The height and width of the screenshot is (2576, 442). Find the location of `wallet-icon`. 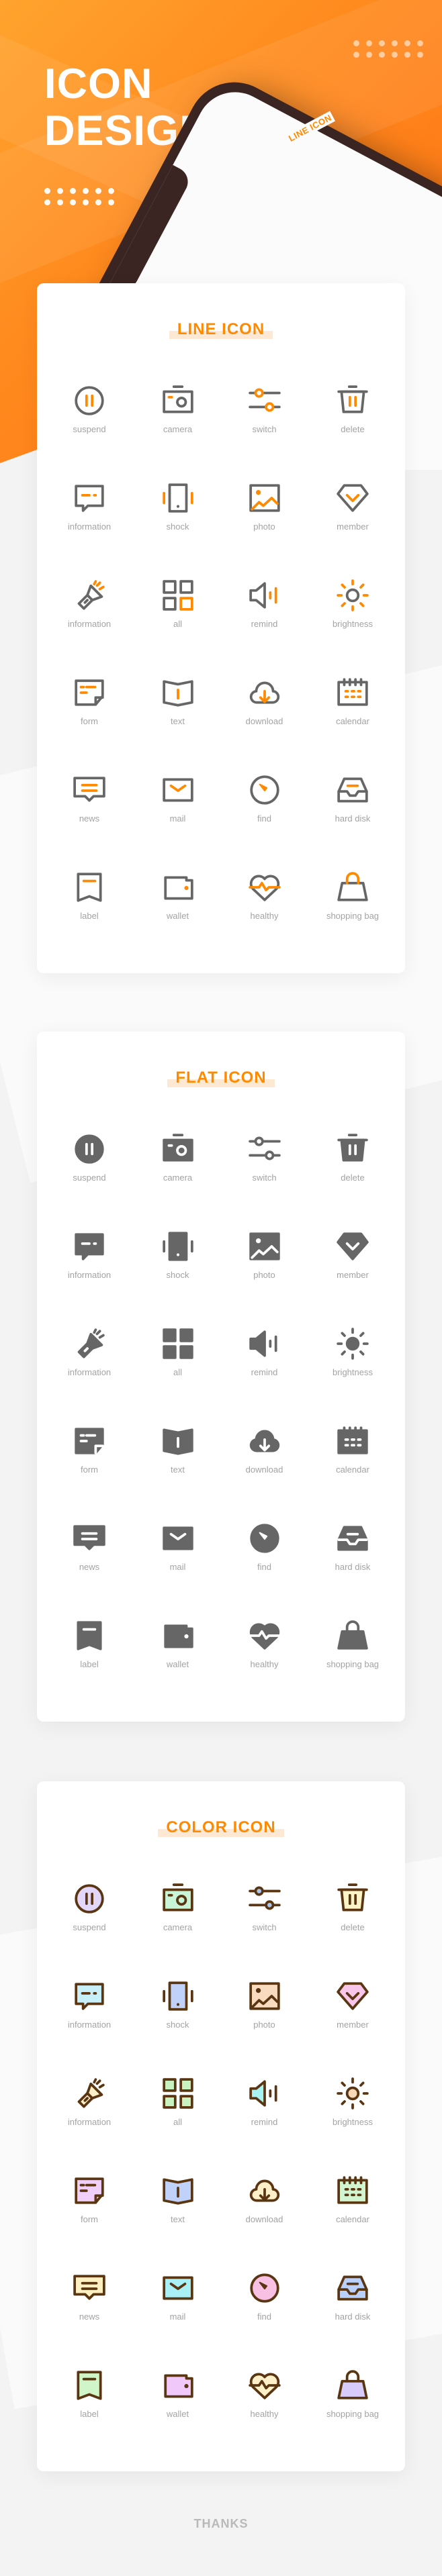

wallet-icon is located at coordinates (178, 2385).